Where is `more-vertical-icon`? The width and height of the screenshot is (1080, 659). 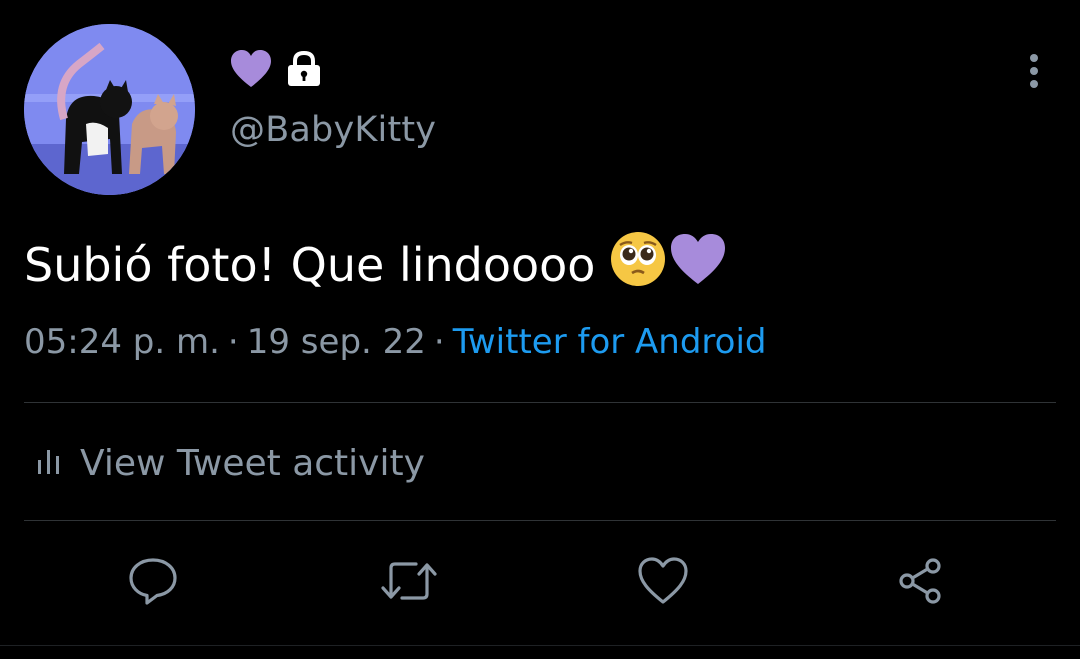 more-vertical-icon is located at coordinates (1034, 58).